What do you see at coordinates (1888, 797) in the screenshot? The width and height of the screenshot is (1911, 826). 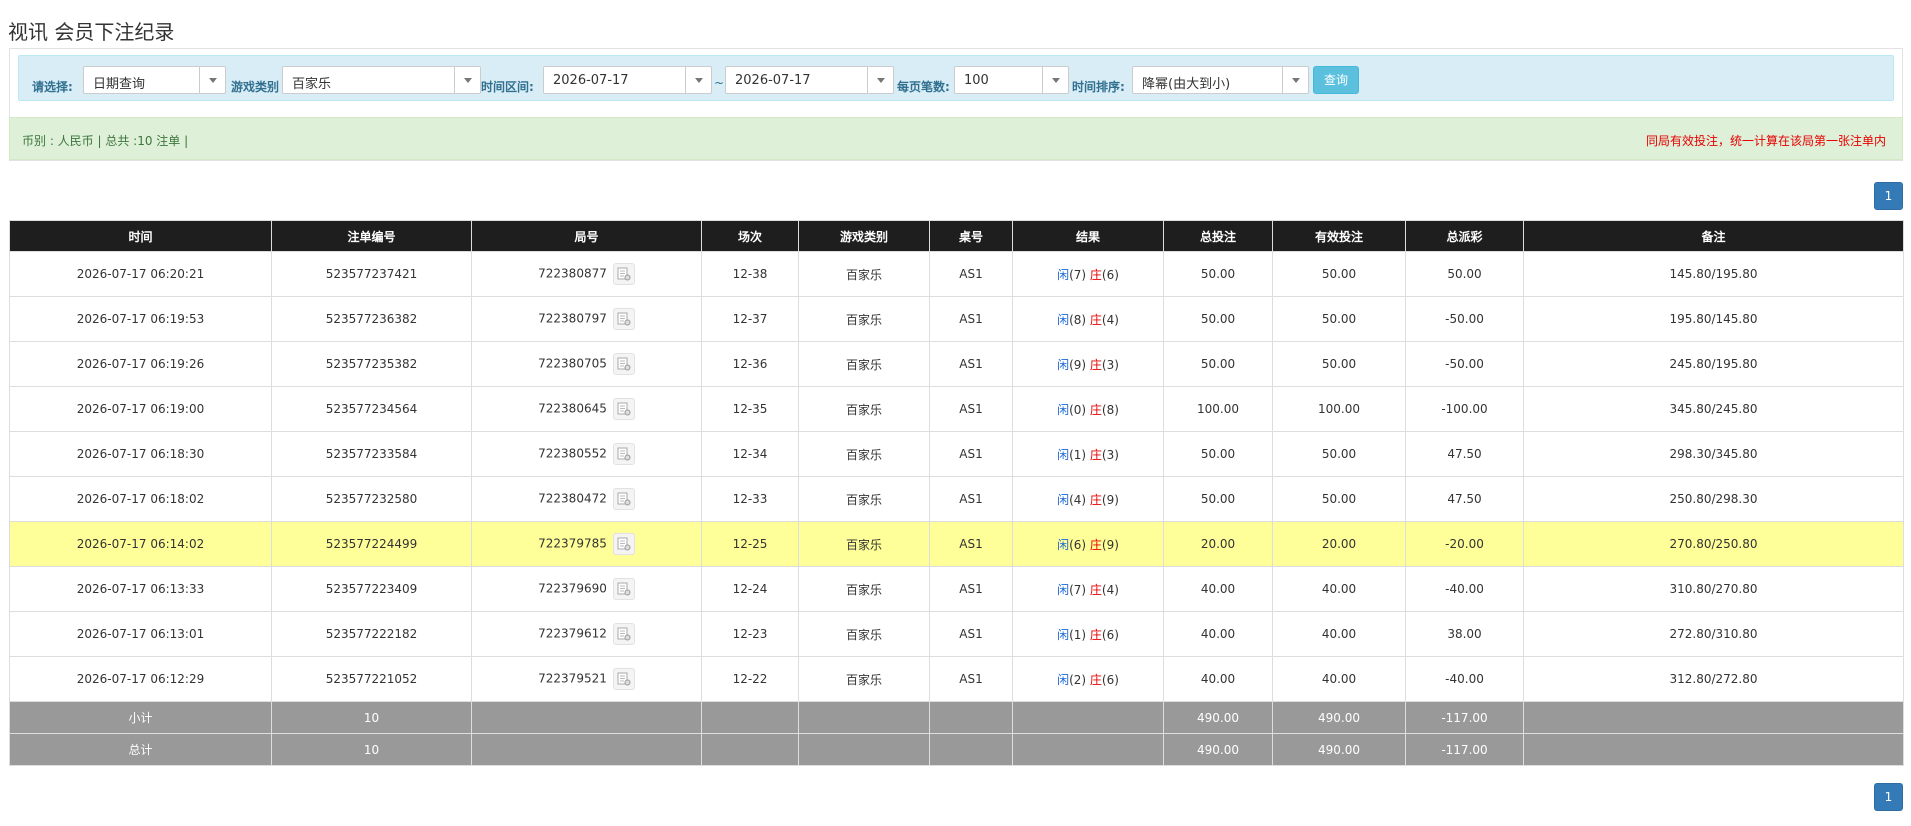 I see `pagination-page-button-bottom: 1` at bounding box center [1888, 797].